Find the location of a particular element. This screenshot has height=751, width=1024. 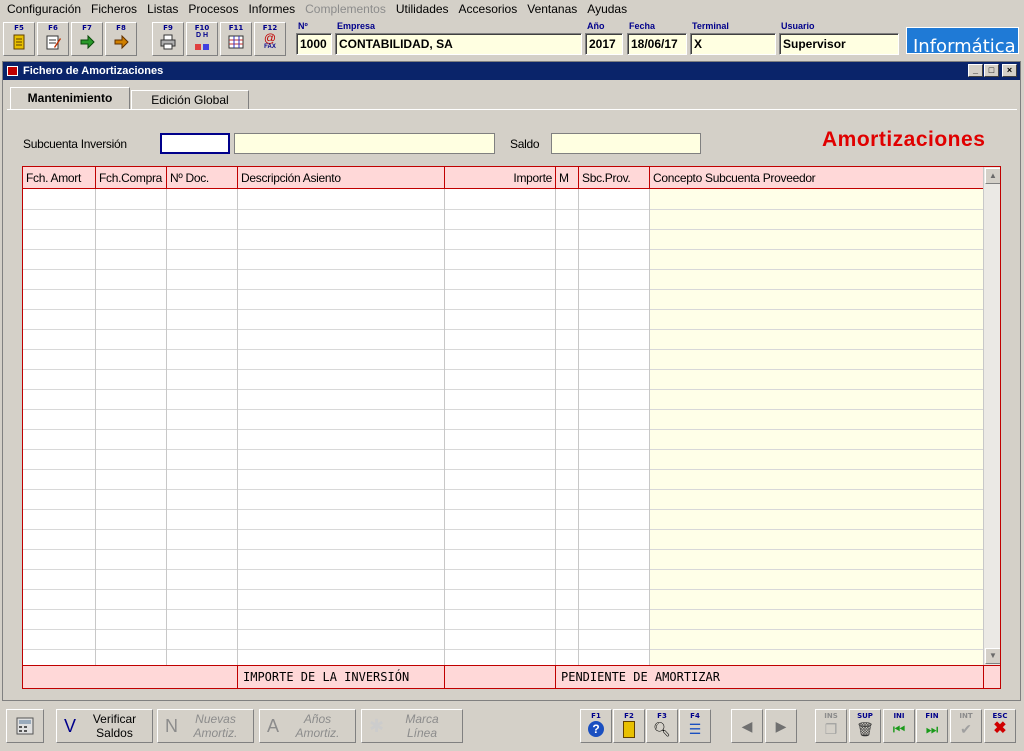

menu-utilidades: Utilidades is located at coordinates (422, 9).